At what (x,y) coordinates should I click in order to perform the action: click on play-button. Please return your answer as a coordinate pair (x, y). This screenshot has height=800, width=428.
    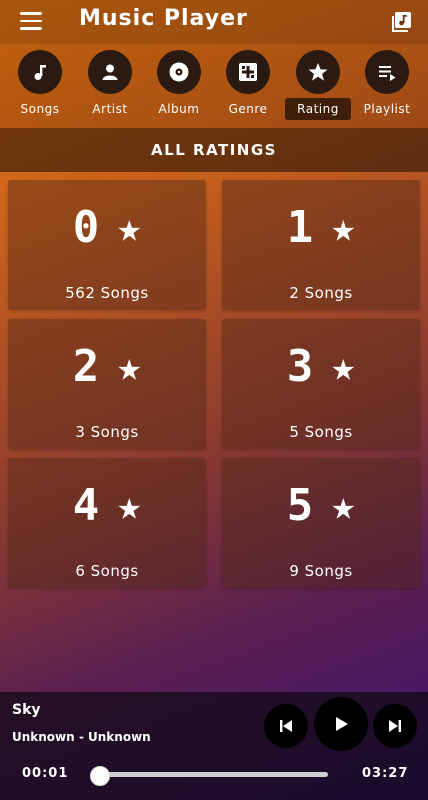
    Looking at the image, I should click on (341, 724).